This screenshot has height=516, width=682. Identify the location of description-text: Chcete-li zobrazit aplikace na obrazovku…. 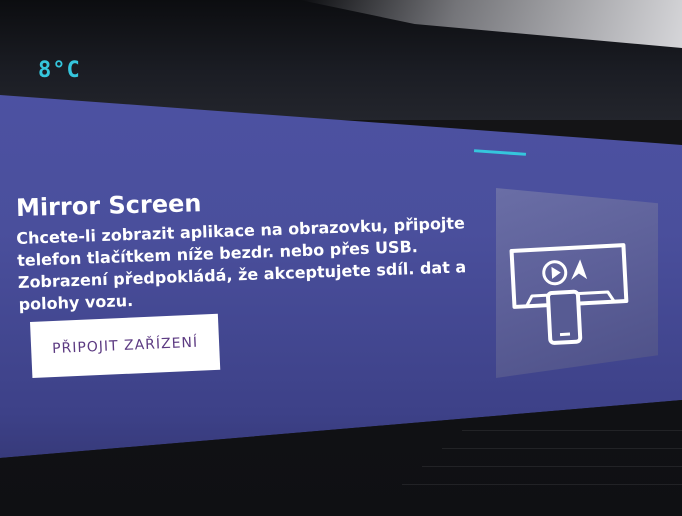
(241, 263).